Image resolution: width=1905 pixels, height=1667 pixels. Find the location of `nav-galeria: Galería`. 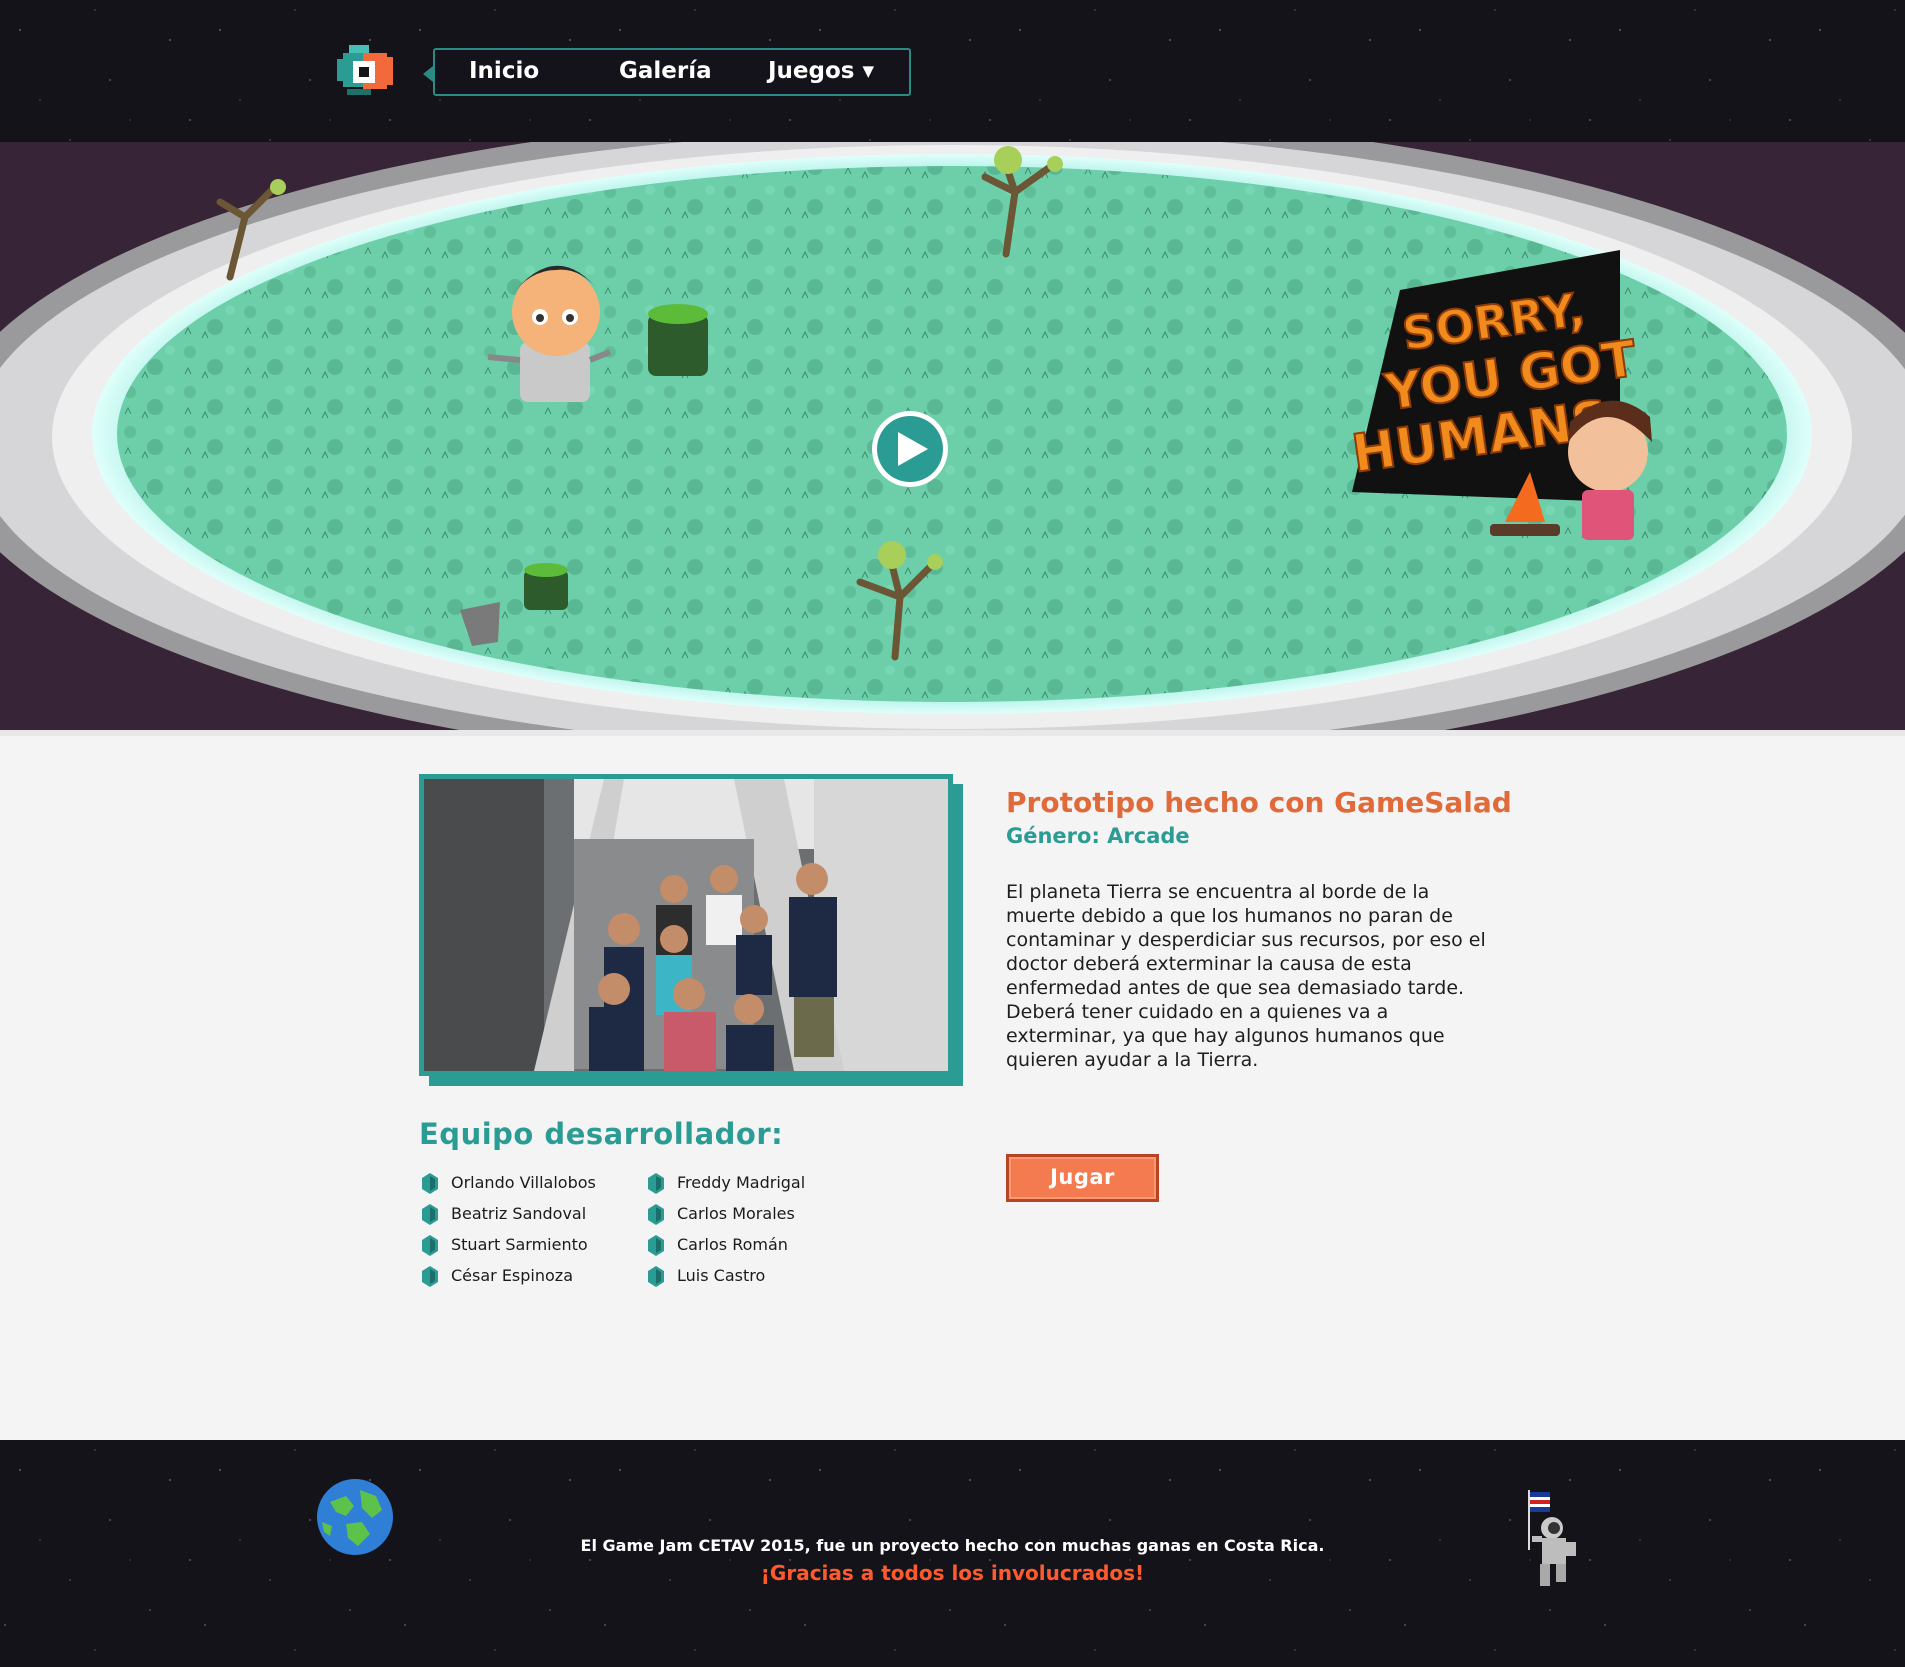

nav-galeria: Galería is located at coordinates (665, 71).